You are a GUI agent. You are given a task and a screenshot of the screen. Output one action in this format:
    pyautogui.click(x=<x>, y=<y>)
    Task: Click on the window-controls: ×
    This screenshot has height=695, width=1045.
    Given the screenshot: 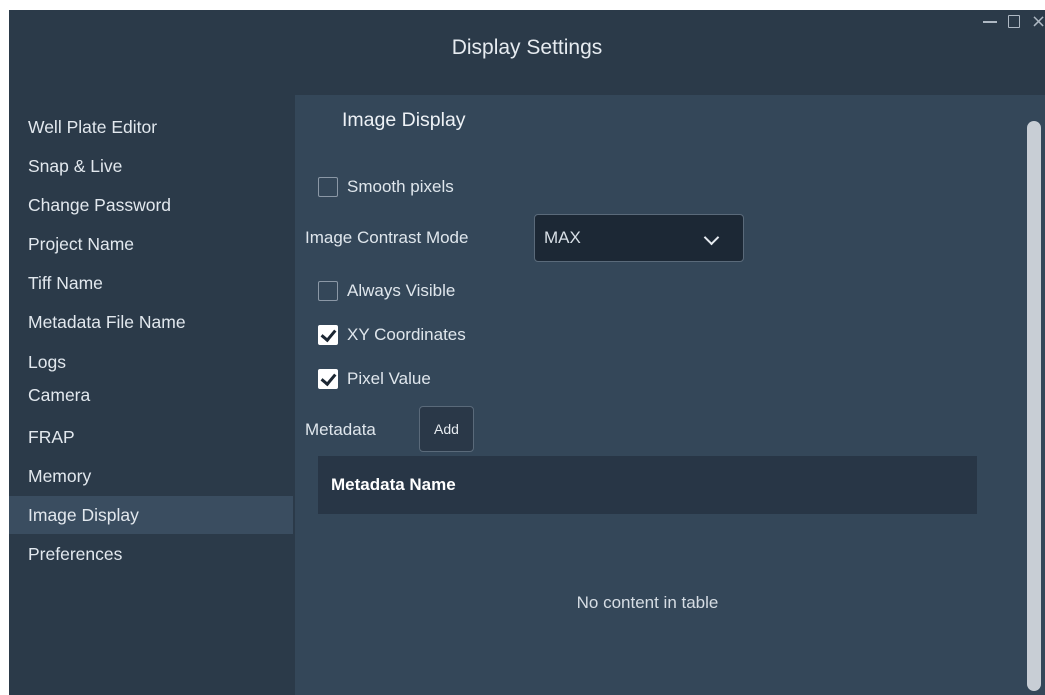 What is the action you would take?
    pyautogui.click(x=1014, y=22)
    